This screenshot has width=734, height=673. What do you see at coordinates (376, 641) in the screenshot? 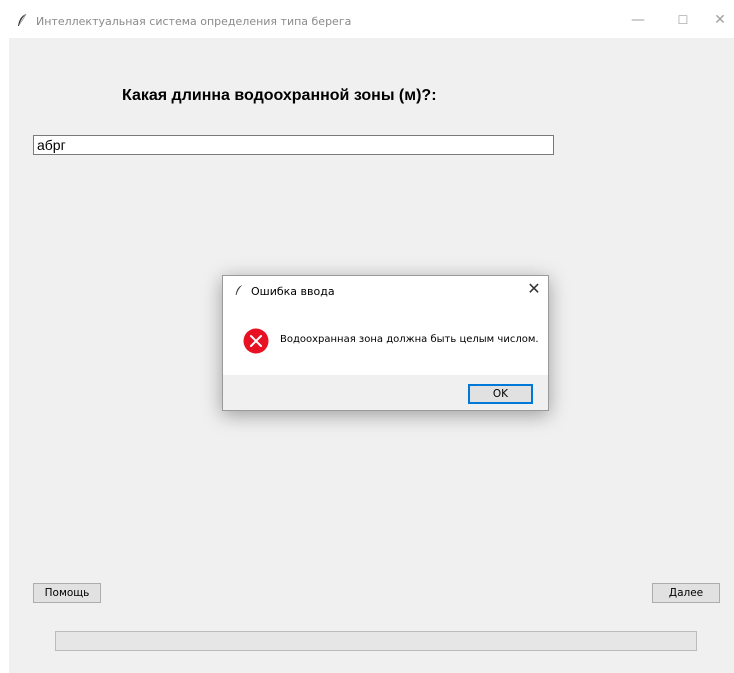
I see `progress-bar` at bounding box center [376, 641].